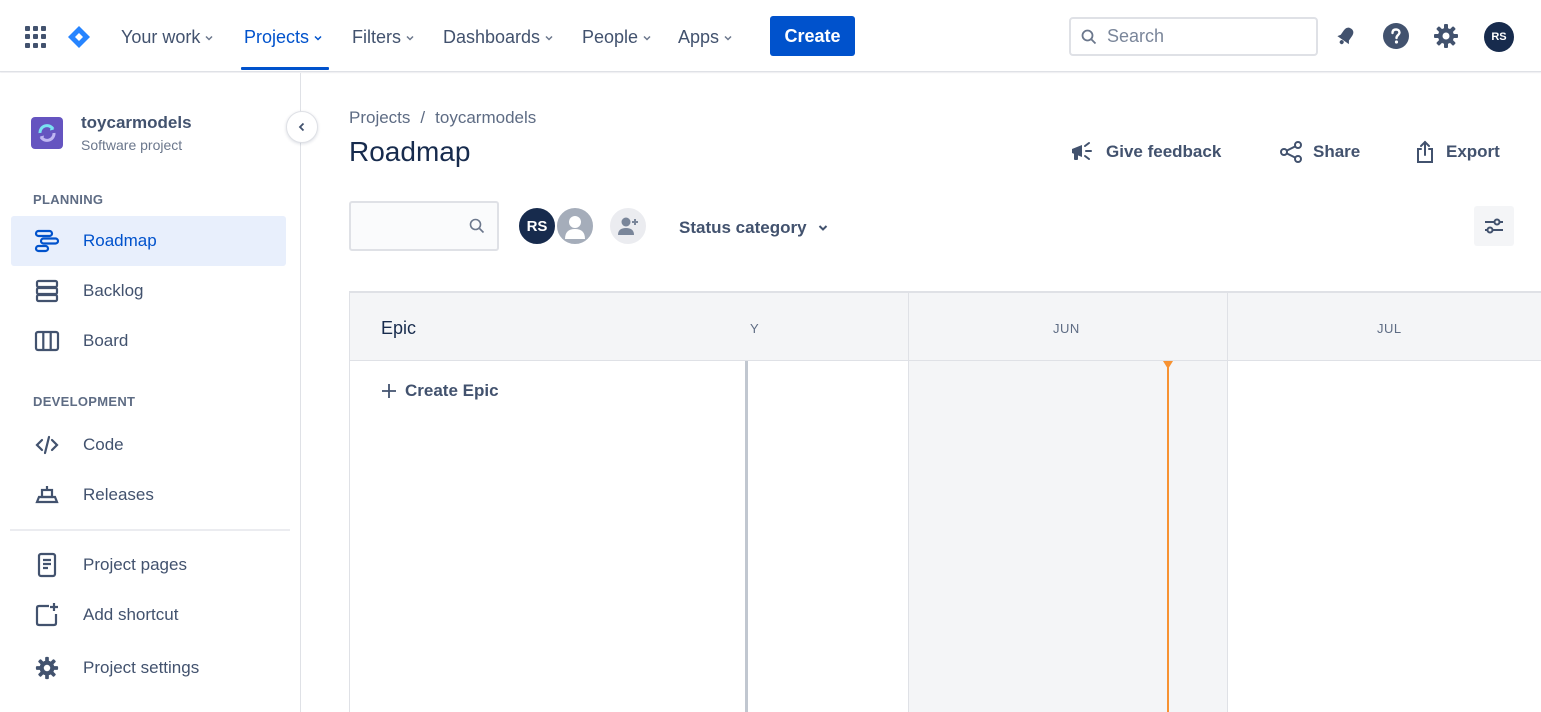 Image resolution: width=1541 pixels, height=712 pixels. What do you see at coordinates (1168, 365) in the screenshot?
I see `today-marker-tip` at bounding box center [1168, 365].